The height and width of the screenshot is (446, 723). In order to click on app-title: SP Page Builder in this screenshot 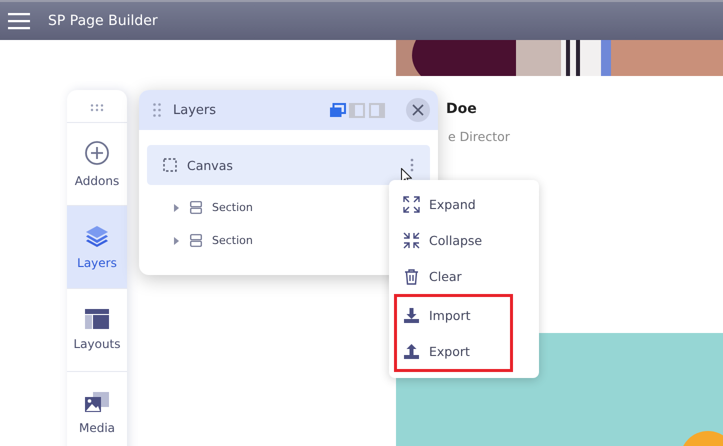, I will do `click(103, 21)`.